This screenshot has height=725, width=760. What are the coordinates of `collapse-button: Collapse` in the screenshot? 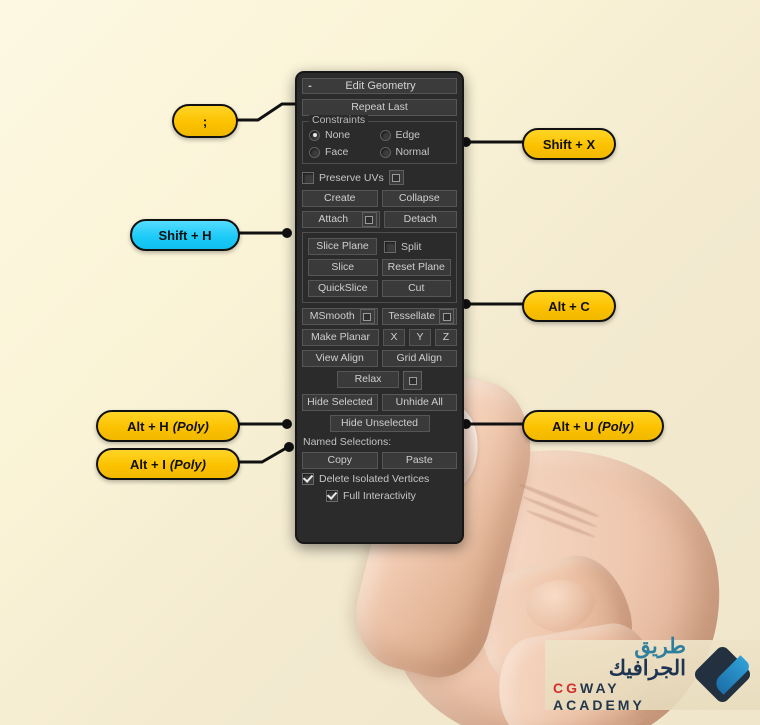 It's located at (419, 198).